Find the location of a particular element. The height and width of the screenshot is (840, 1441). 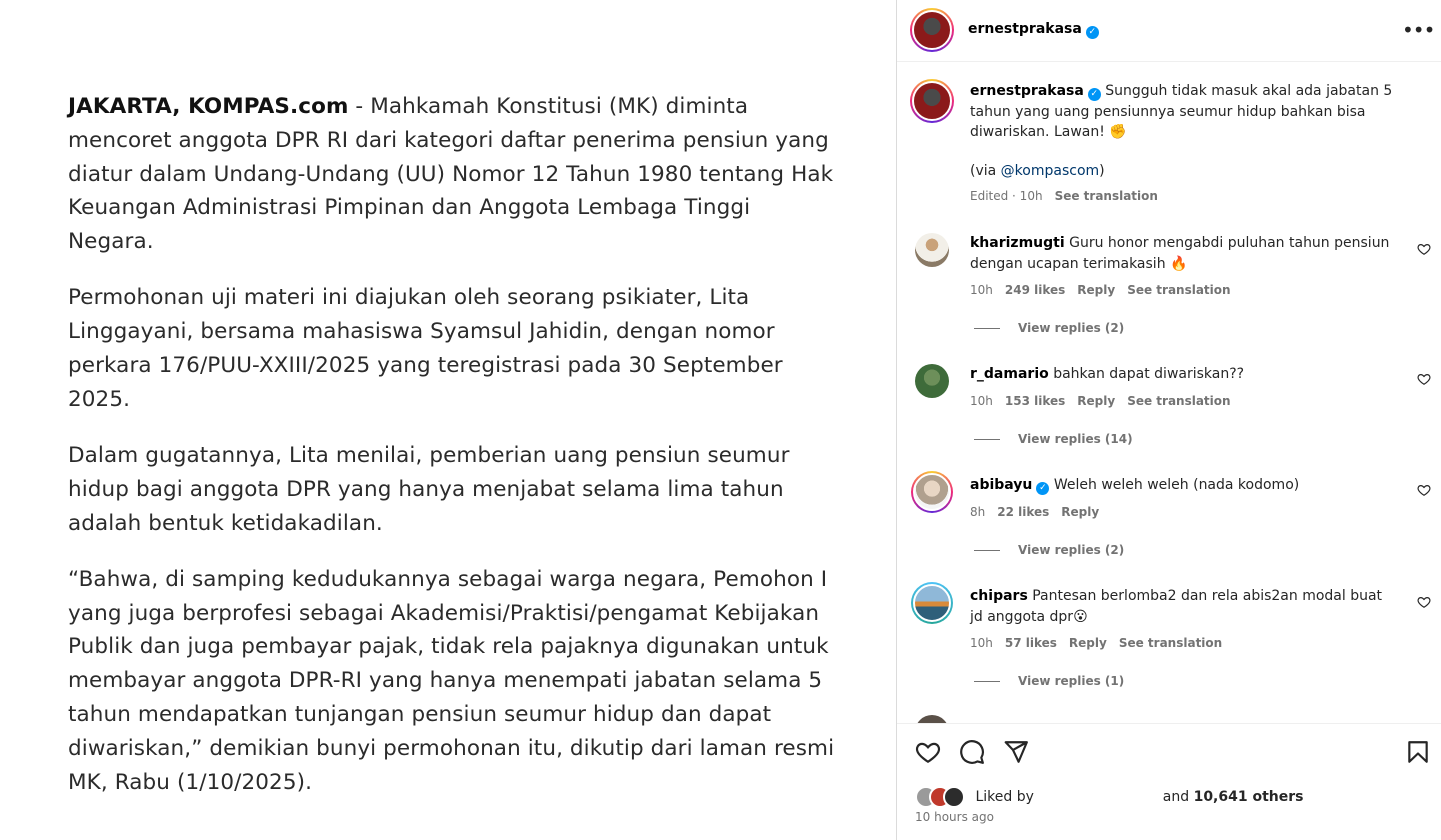

comment-meta: 10h 57 likes Reply See translation is located at coordinates (1102, 643).